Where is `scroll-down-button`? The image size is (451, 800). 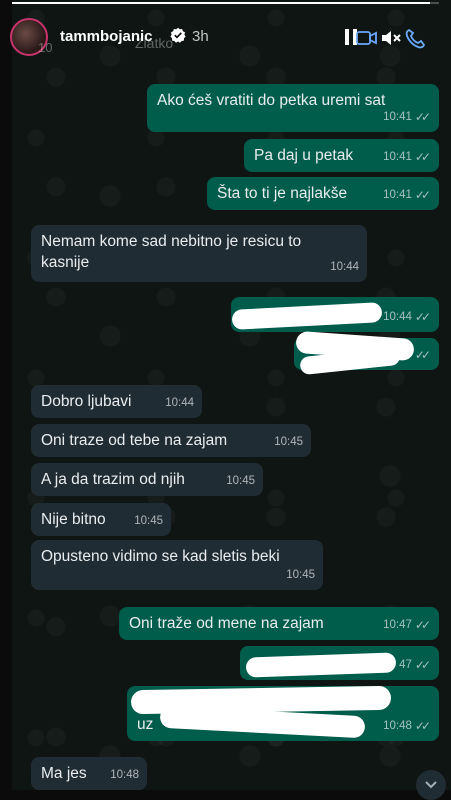 scroll-down-button is located at coordinates (431, 785).